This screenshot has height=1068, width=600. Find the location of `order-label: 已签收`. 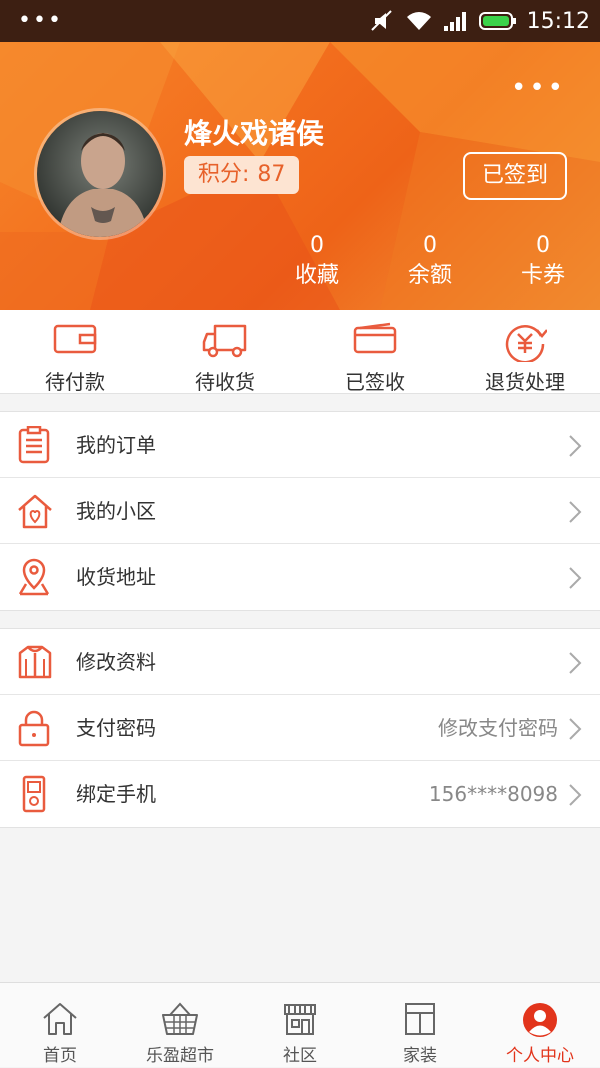

order-label: 已签收 is located at coordinates (375, 382).